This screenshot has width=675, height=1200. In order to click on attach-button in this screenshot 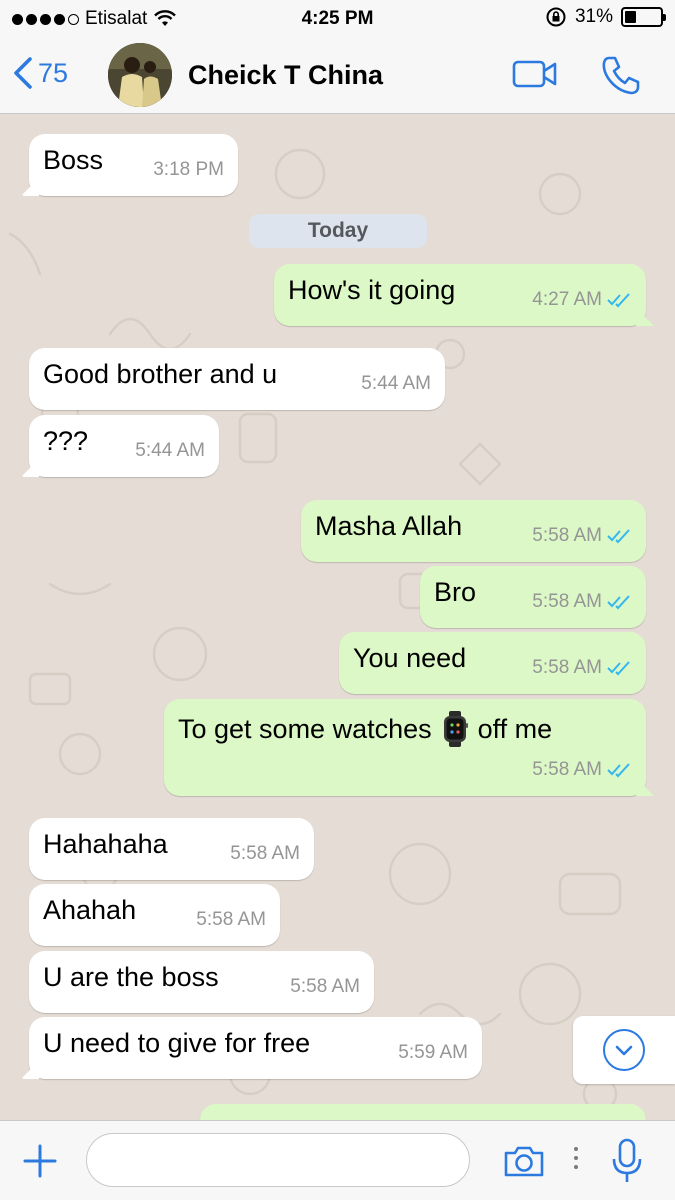, I will do `click(40, 1163)`.